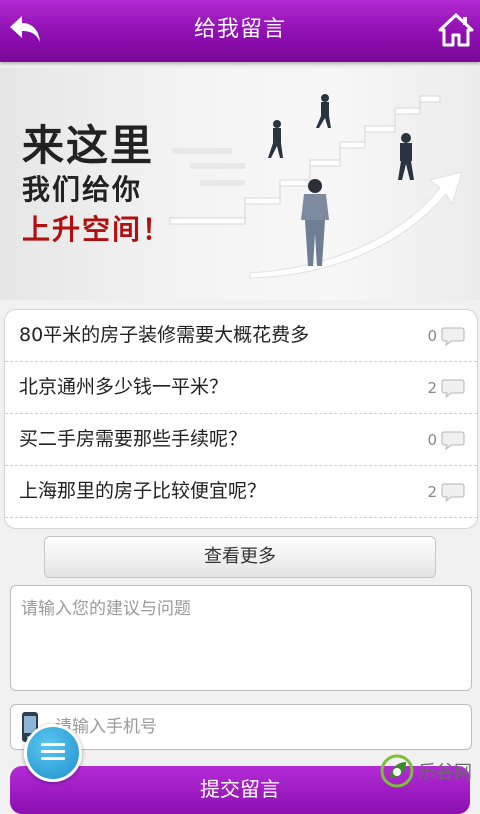 This screenshot has width=480, height=814. Describe the element at coordinates (164, 335) in the screenshot. I see `question-text: 80平米的房子装修需要大概花费多` at that location.